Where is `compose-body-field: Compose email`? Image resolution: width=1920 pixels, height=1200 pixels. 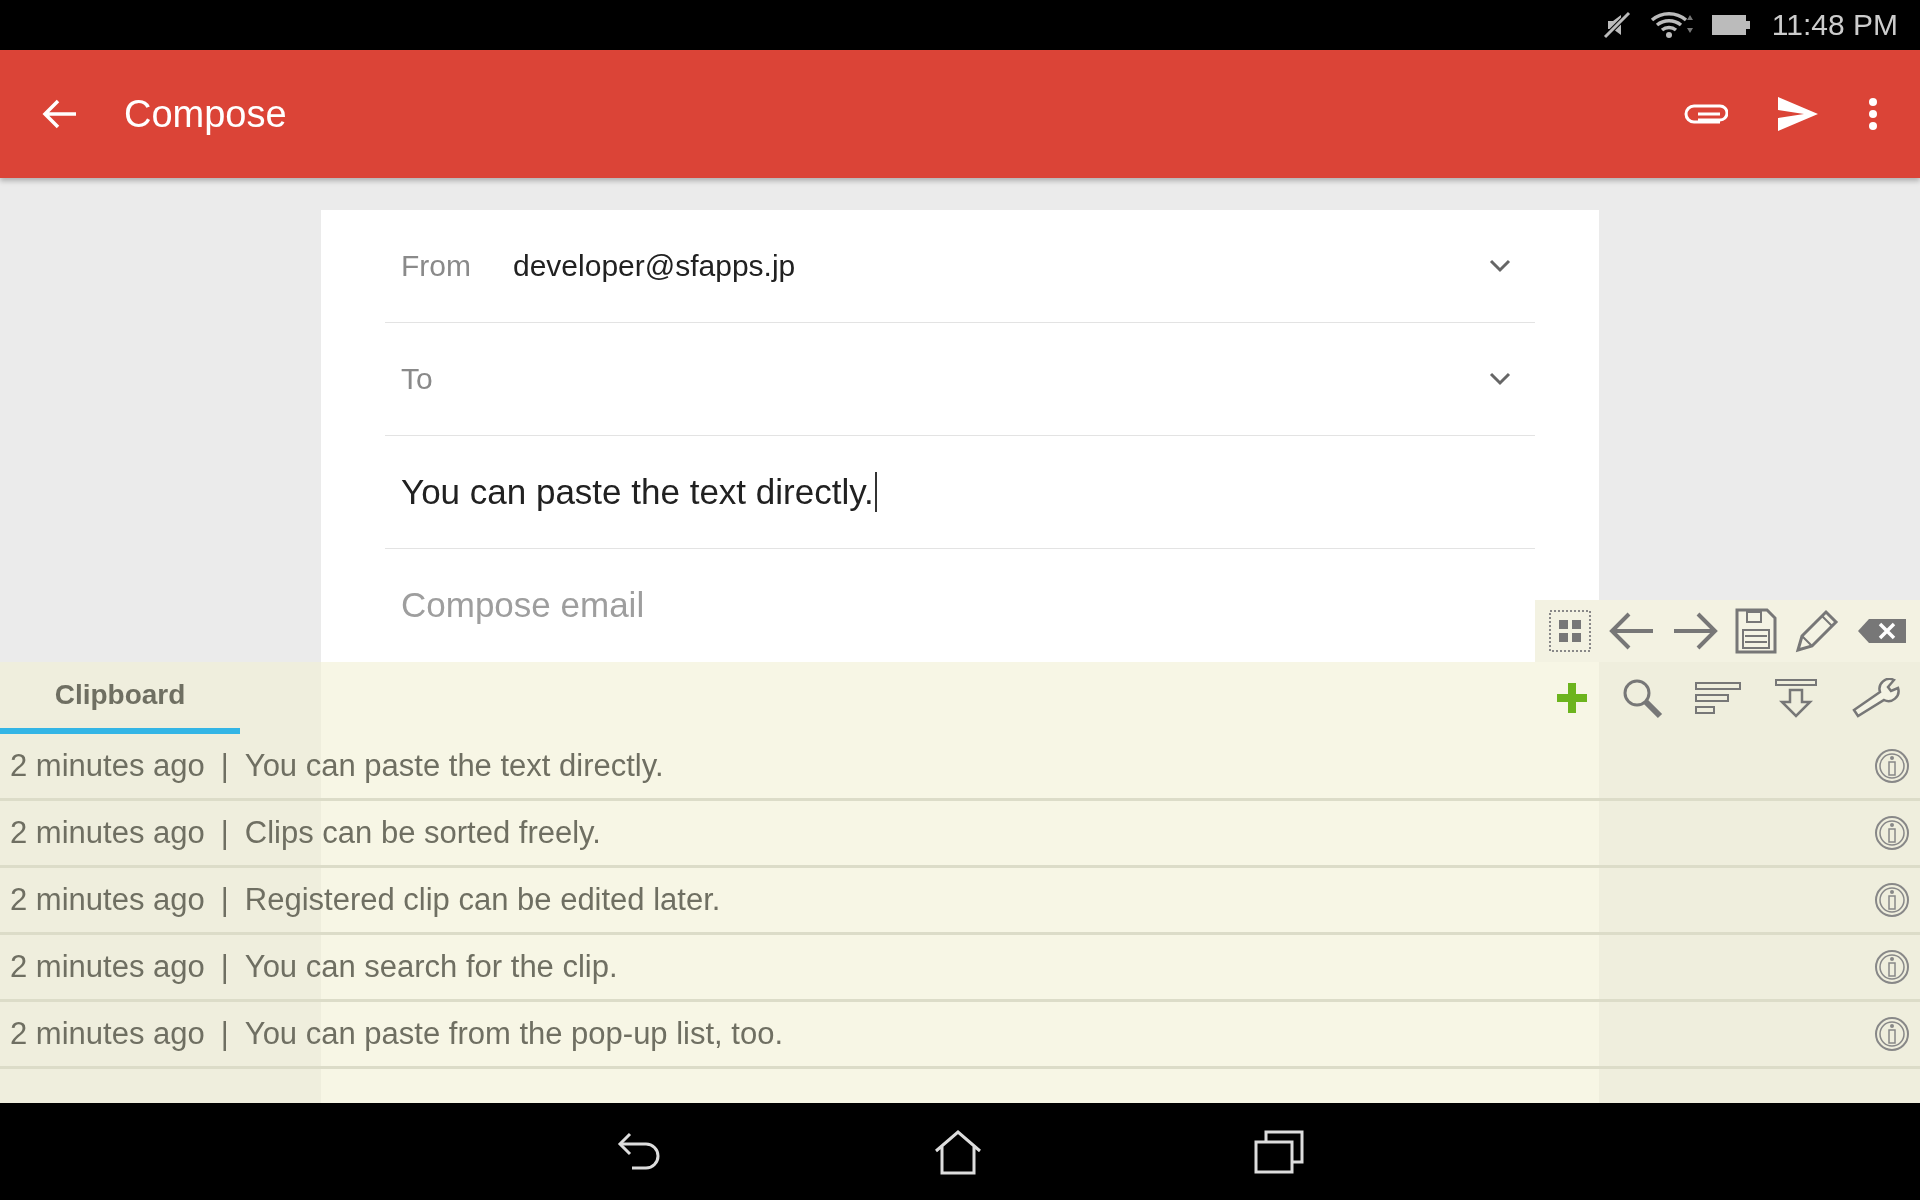 compose-body-field: Compose email is located at coordinates (960, 605).